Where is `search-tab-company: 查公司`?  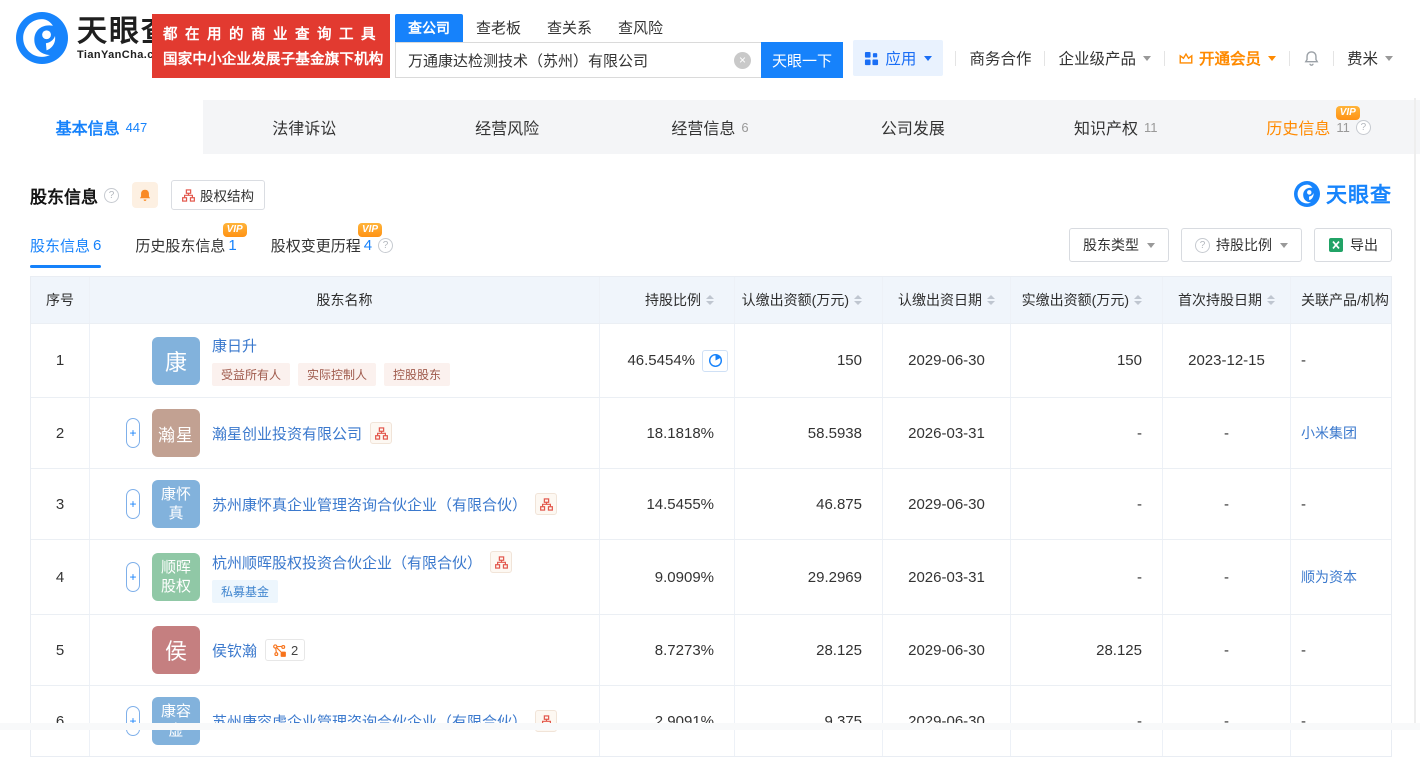 search-tab-company: 查公司 is located at coordinates (429, 28).